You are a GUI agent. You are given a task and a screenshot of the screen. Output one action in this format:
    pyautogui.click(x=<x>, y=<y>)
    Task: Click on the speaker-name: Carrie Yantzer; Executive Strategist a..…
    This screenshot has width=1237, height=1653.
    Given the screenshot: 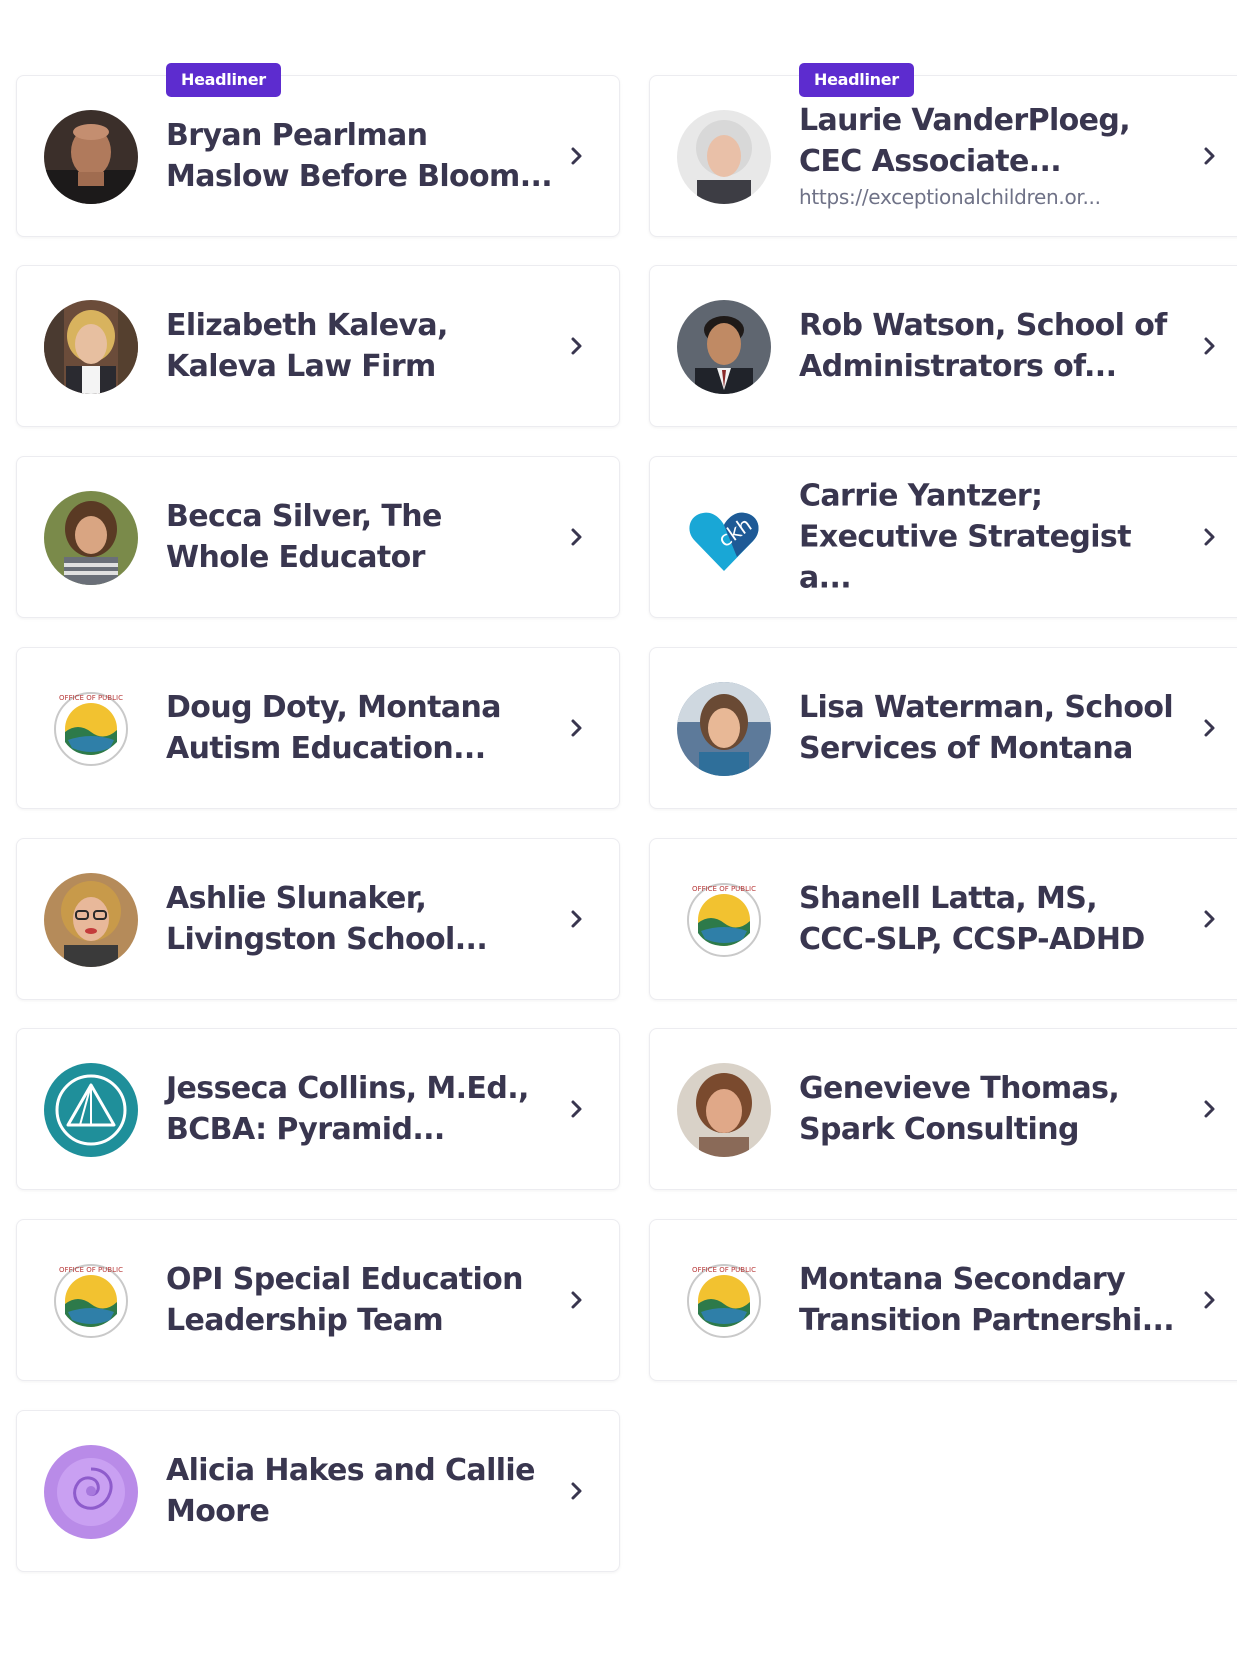 What is the action you would take?
    pyautogui.click(x=965, y=537)
    